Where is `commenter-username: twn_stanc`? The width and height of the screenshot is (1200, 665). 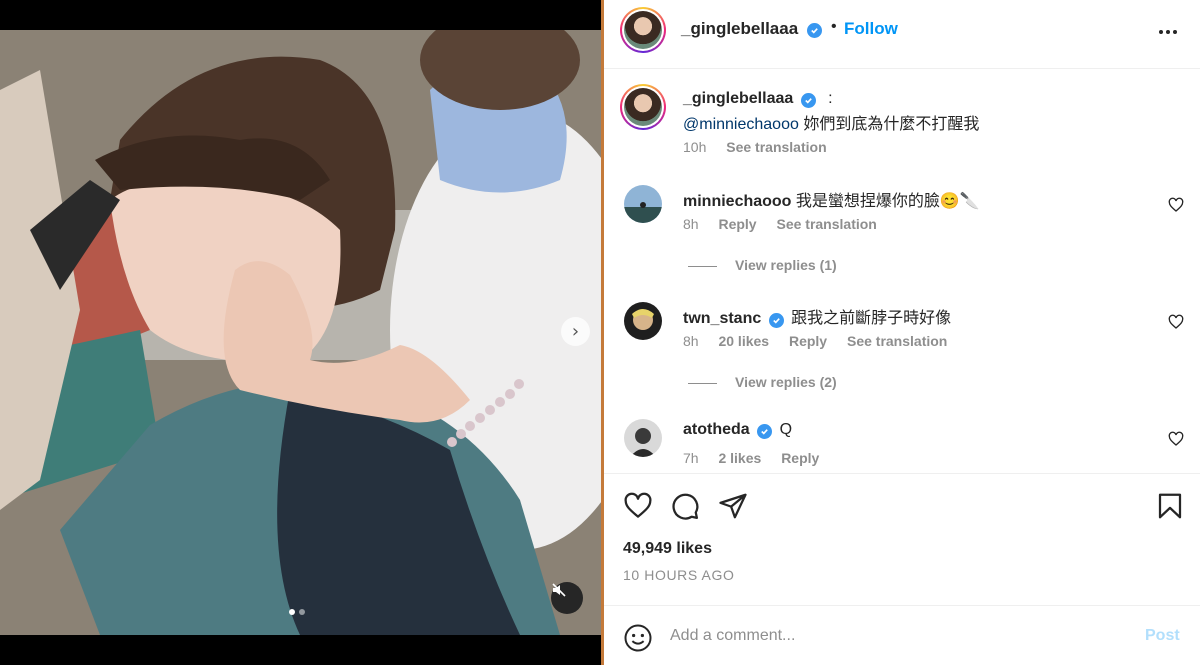
commenter-username: twn_stanc is located at coordinates (722, 318).